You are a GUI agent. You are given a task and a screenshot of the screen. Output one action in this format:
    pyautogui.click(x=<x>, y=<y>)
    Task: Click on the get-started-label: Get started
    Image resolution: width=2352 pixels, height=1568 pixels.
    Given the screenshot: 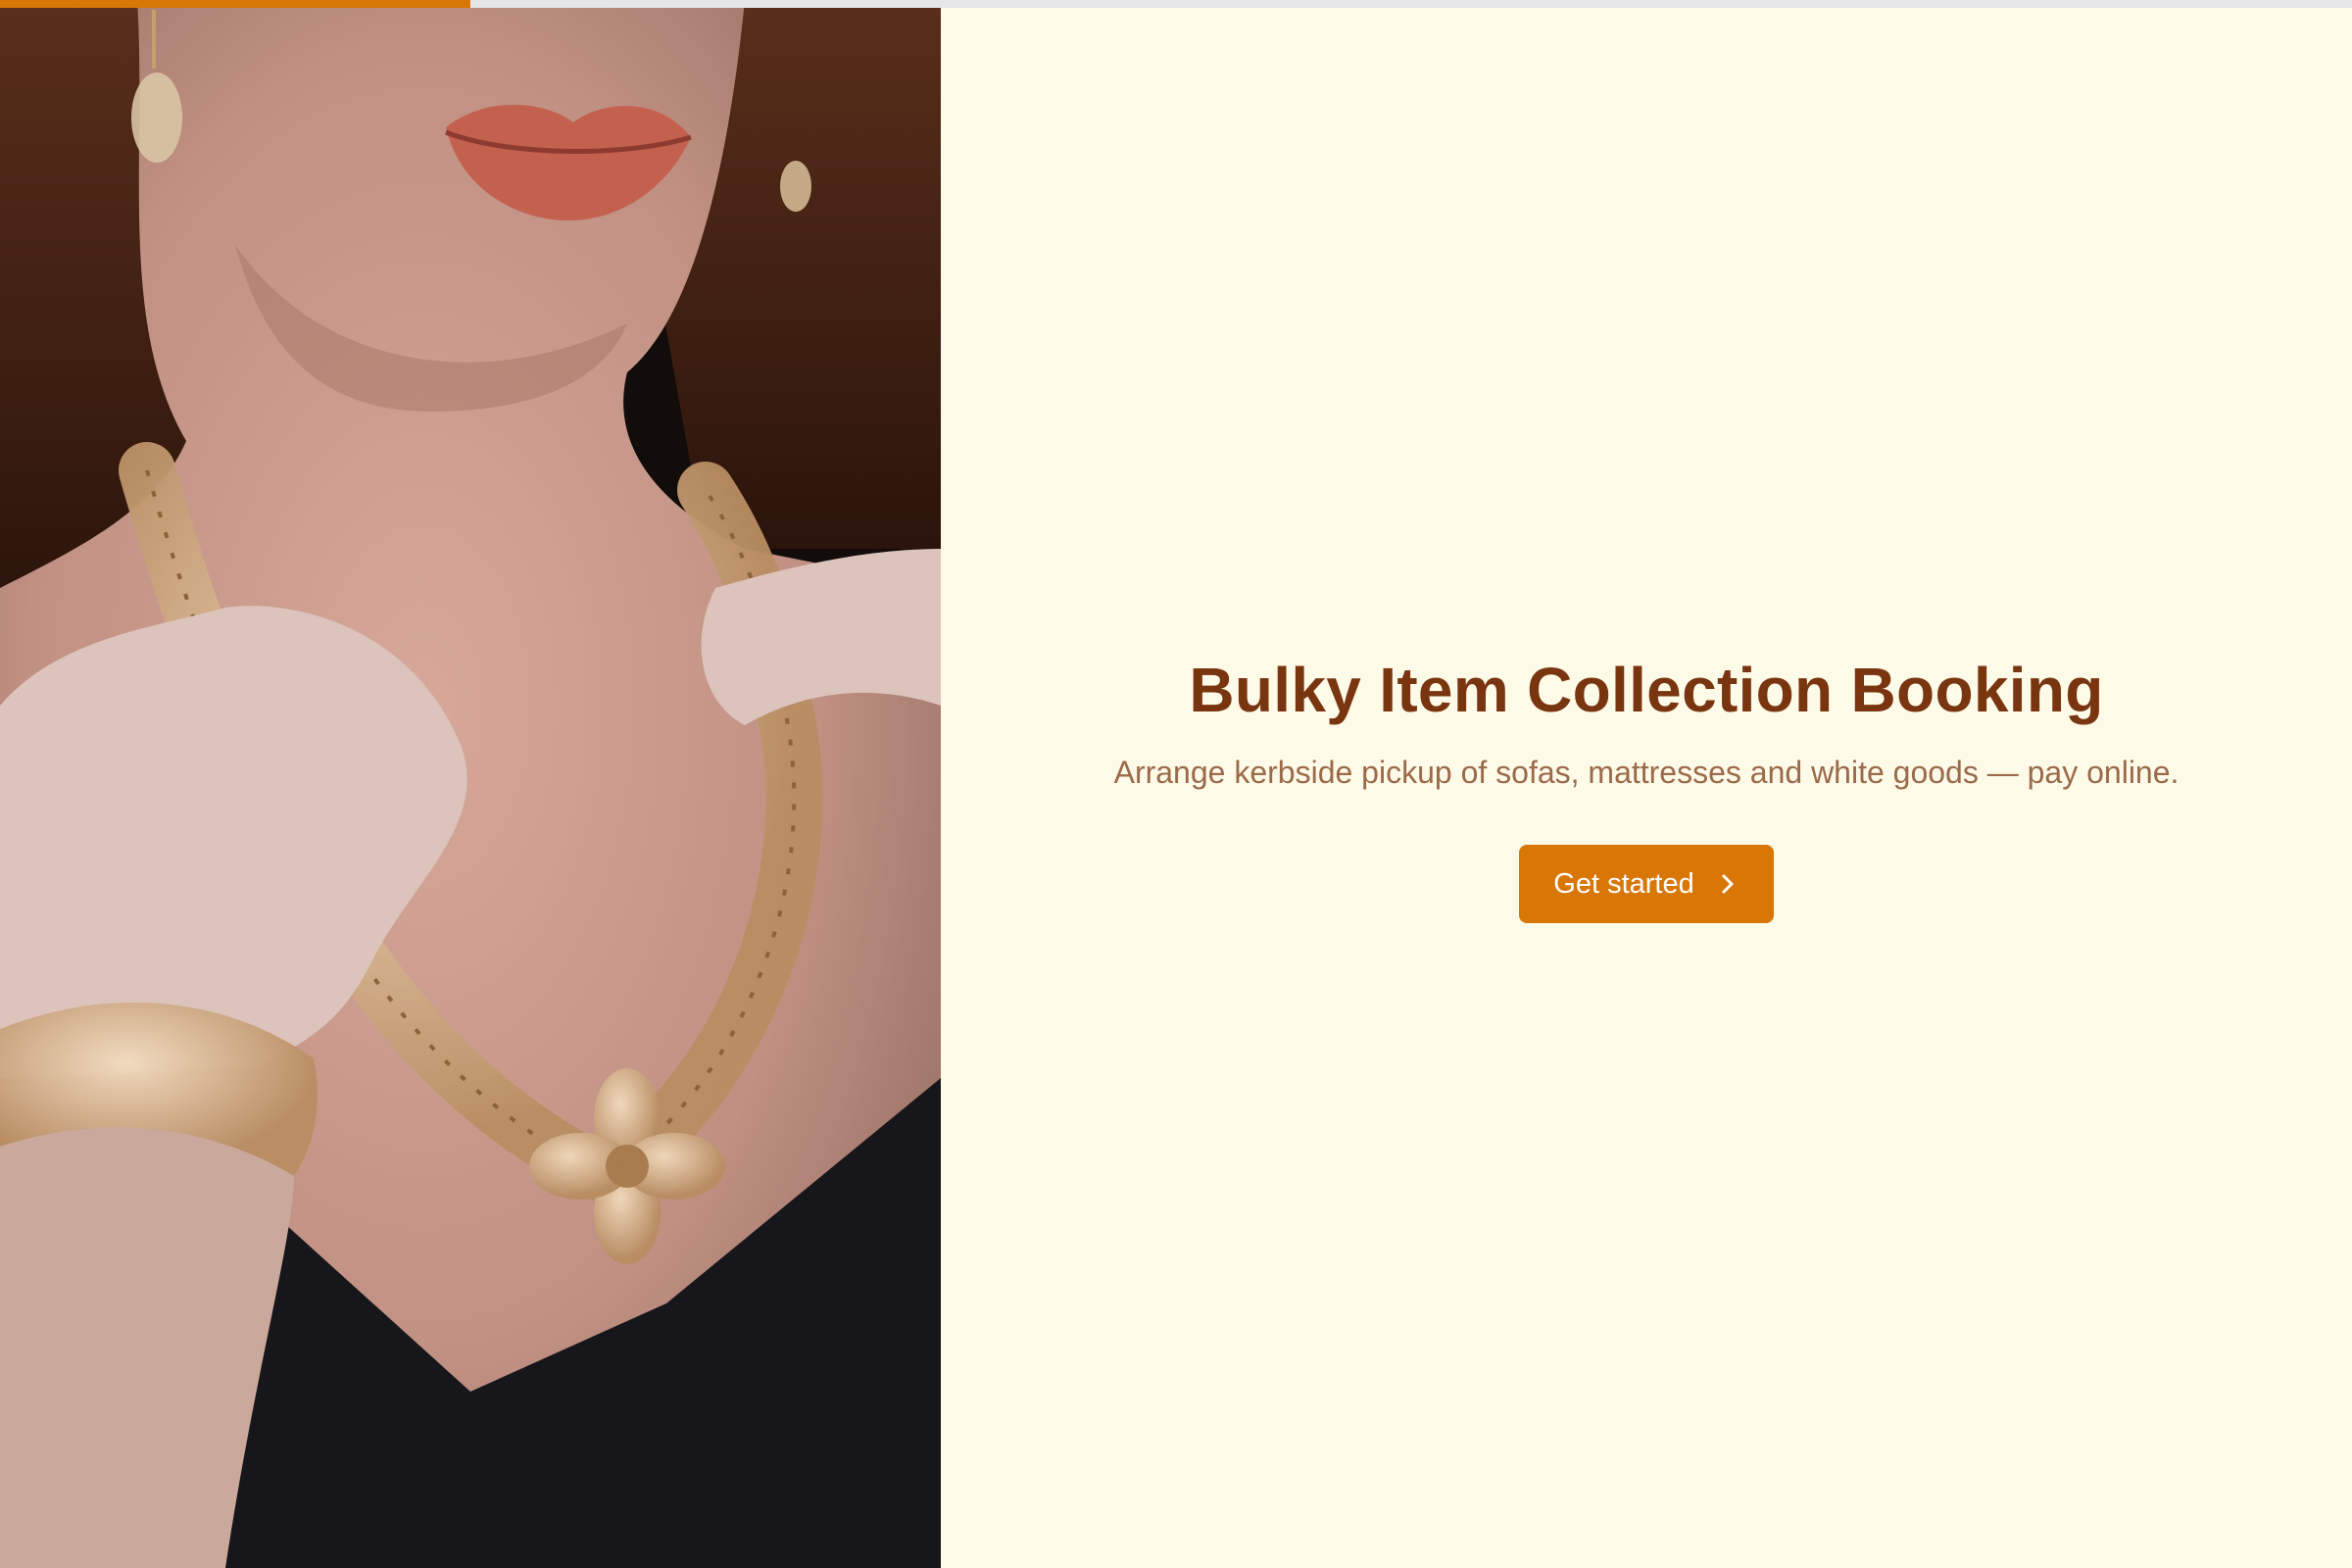 What is the action you would take?
    pyautogui.click(x=1623, y=883)
    